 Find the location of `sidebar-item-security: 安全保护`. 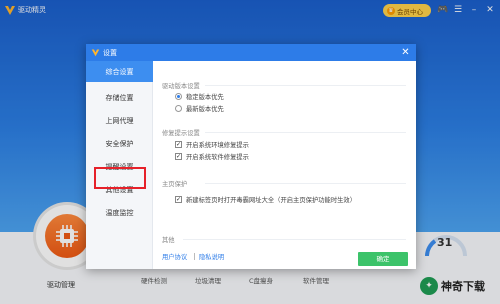

sidebar-item-security: 安全保护 is located at coordinates (119, 143).